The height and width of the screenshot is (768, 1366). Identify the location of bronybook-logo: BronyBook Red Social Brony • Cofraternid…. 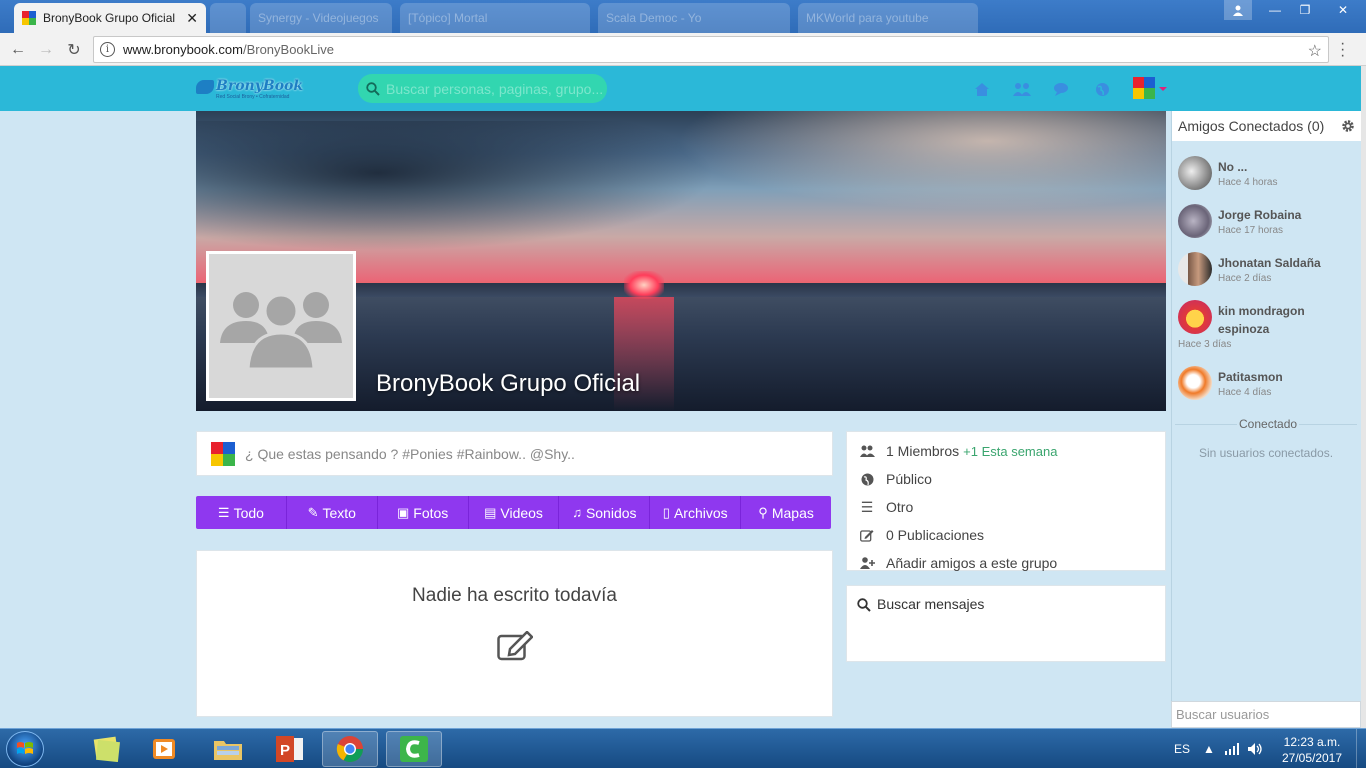
(255, 89).